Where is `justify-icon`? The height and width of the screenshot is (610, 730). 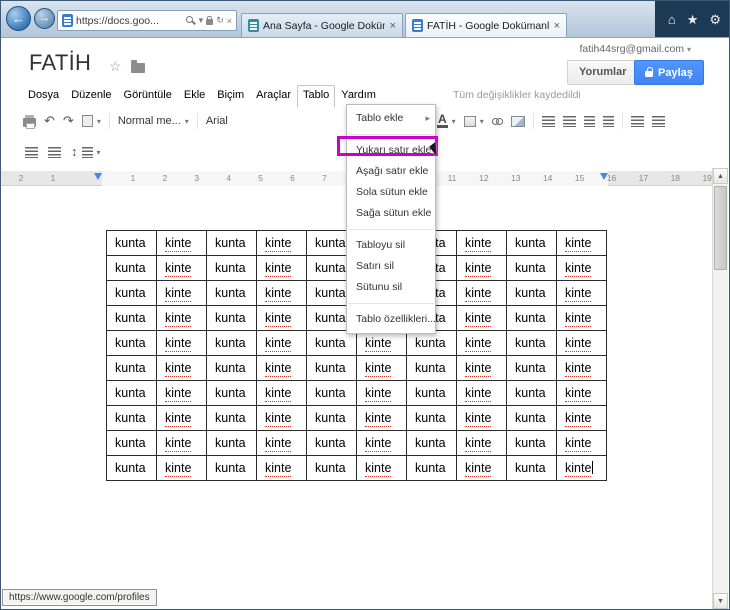
justify-icon is located at coordinates (31, 152).